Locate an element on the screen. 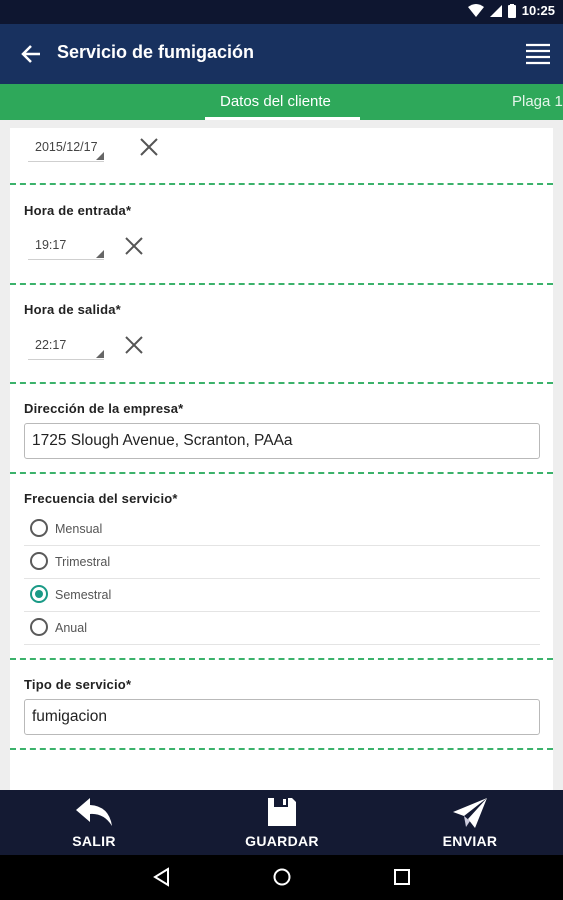  back-arrow-icon is located at coordinates (31, 54).